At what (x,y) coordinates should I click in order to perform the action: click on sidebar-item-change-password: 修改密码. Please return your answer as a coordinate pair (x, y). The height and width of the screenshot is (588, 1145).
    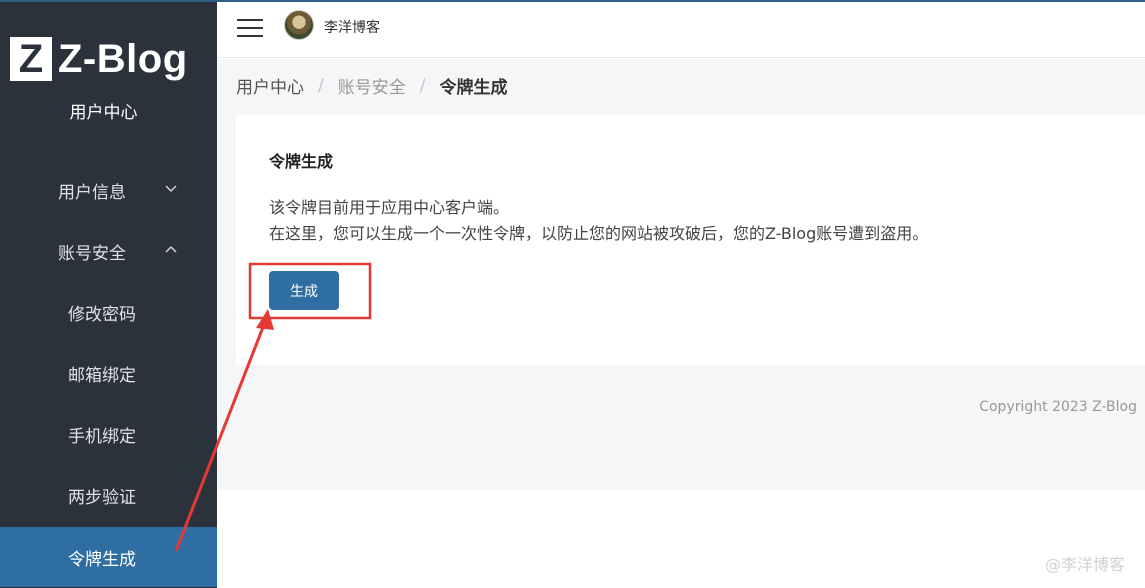
    Looking at the image, I should click on (108, 312).